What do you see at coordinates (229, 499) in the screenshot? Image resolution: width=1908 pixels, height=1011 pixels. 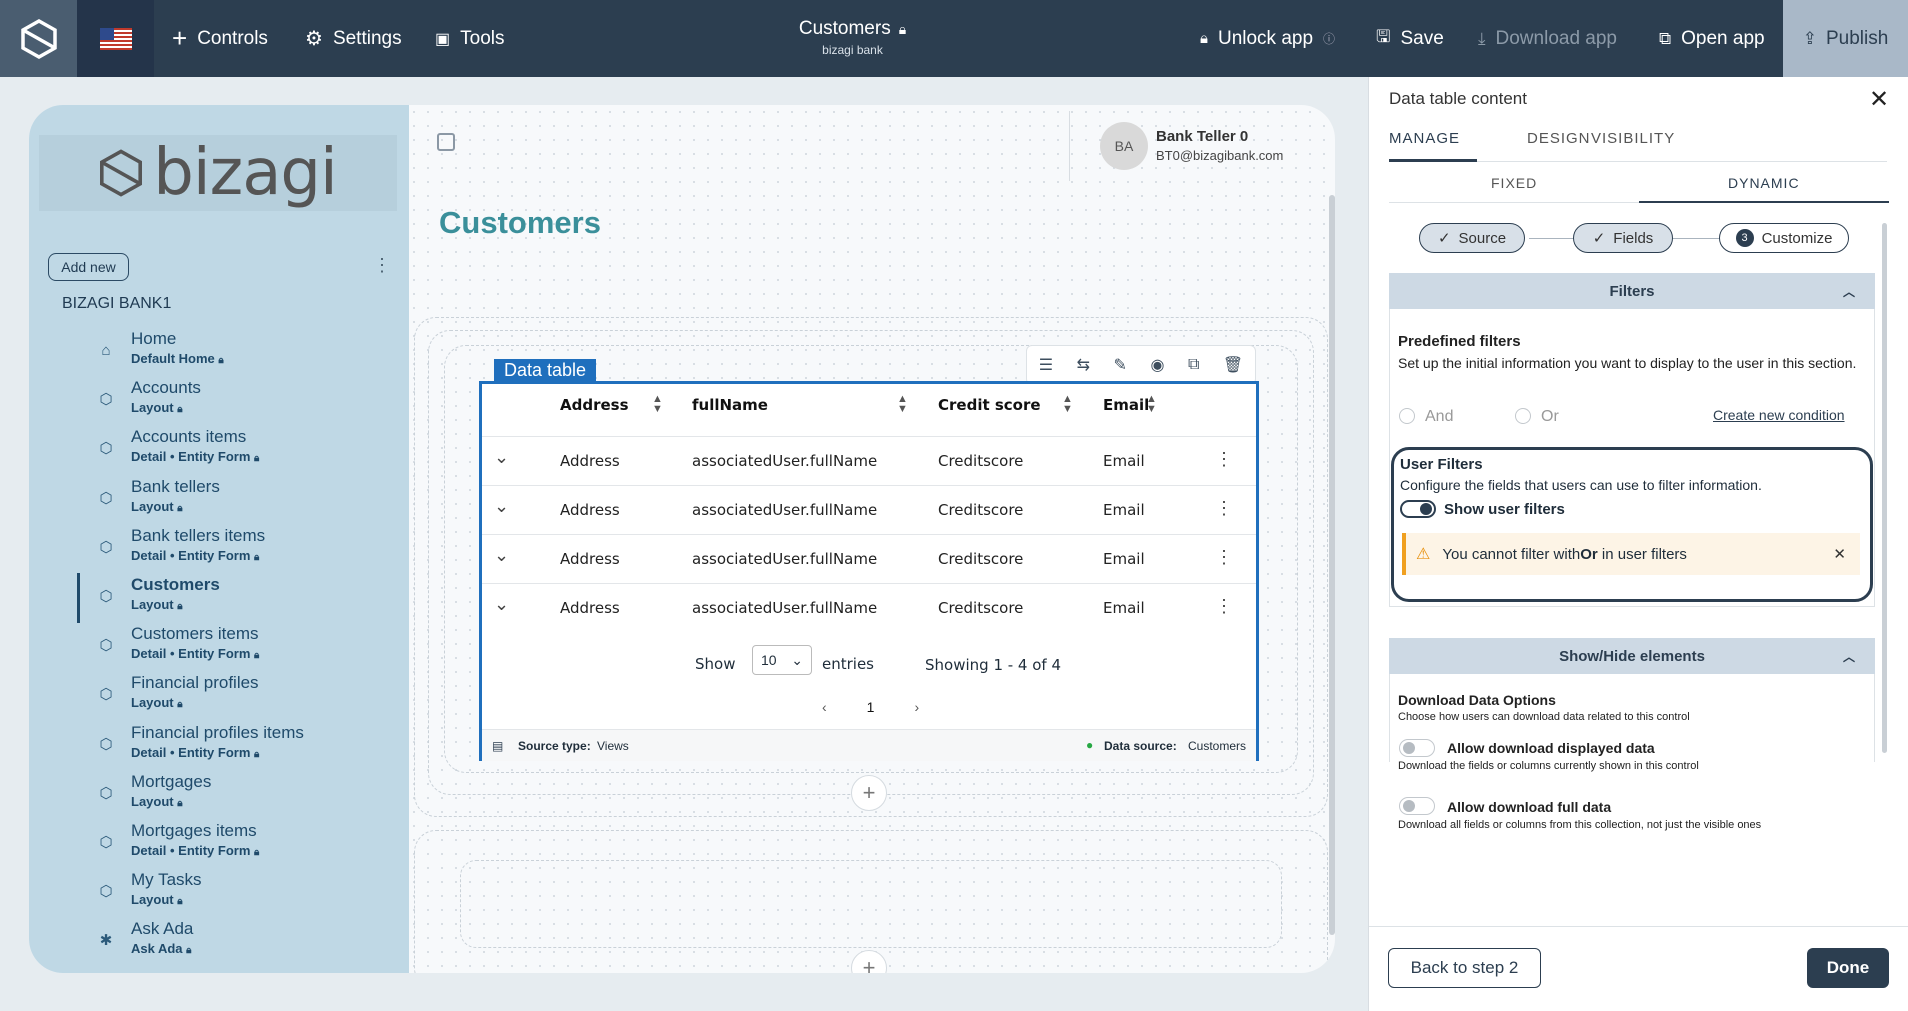 I see `sidebar-item: ⬡ Bank tellers Layout 🔒︎` at bounding box center [229, 499].